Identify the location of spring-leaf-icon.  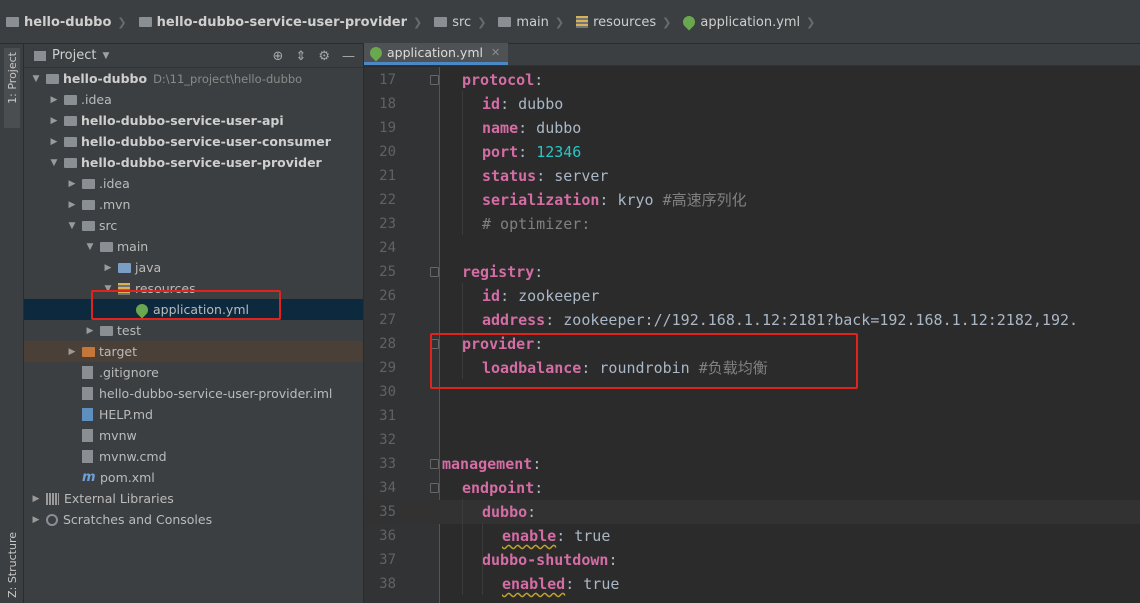
(142, 309).